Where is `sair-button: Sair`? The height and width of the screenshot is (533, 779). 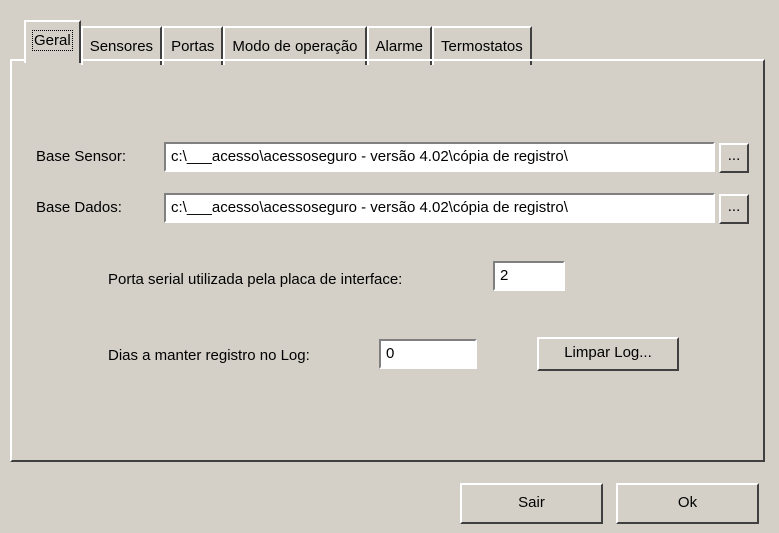 sair-button: Sair is located at coordinates (531, 503).